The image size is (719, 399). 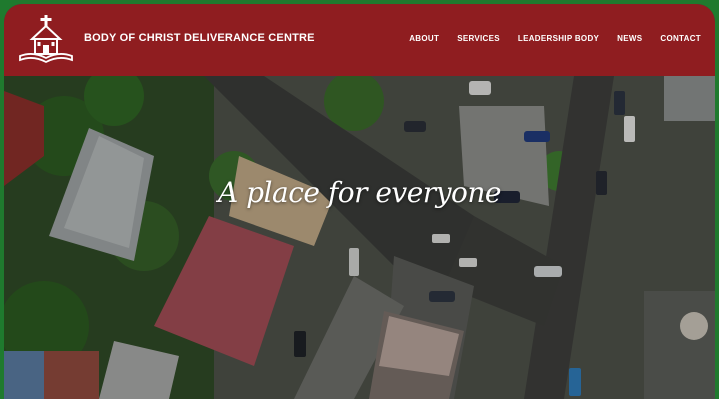 I want to click on nav-news: NEWS, so click(x=629, y=38).